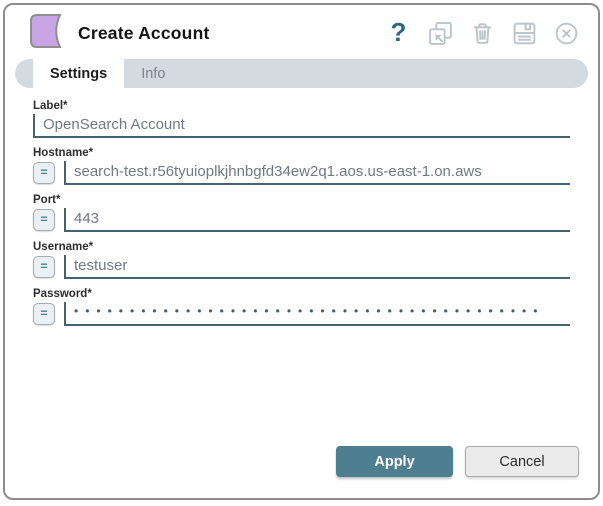  Describe the element at coordinates (44, 173) in the screenshot. I see `hostname-flow-variable-button: =` at that location.